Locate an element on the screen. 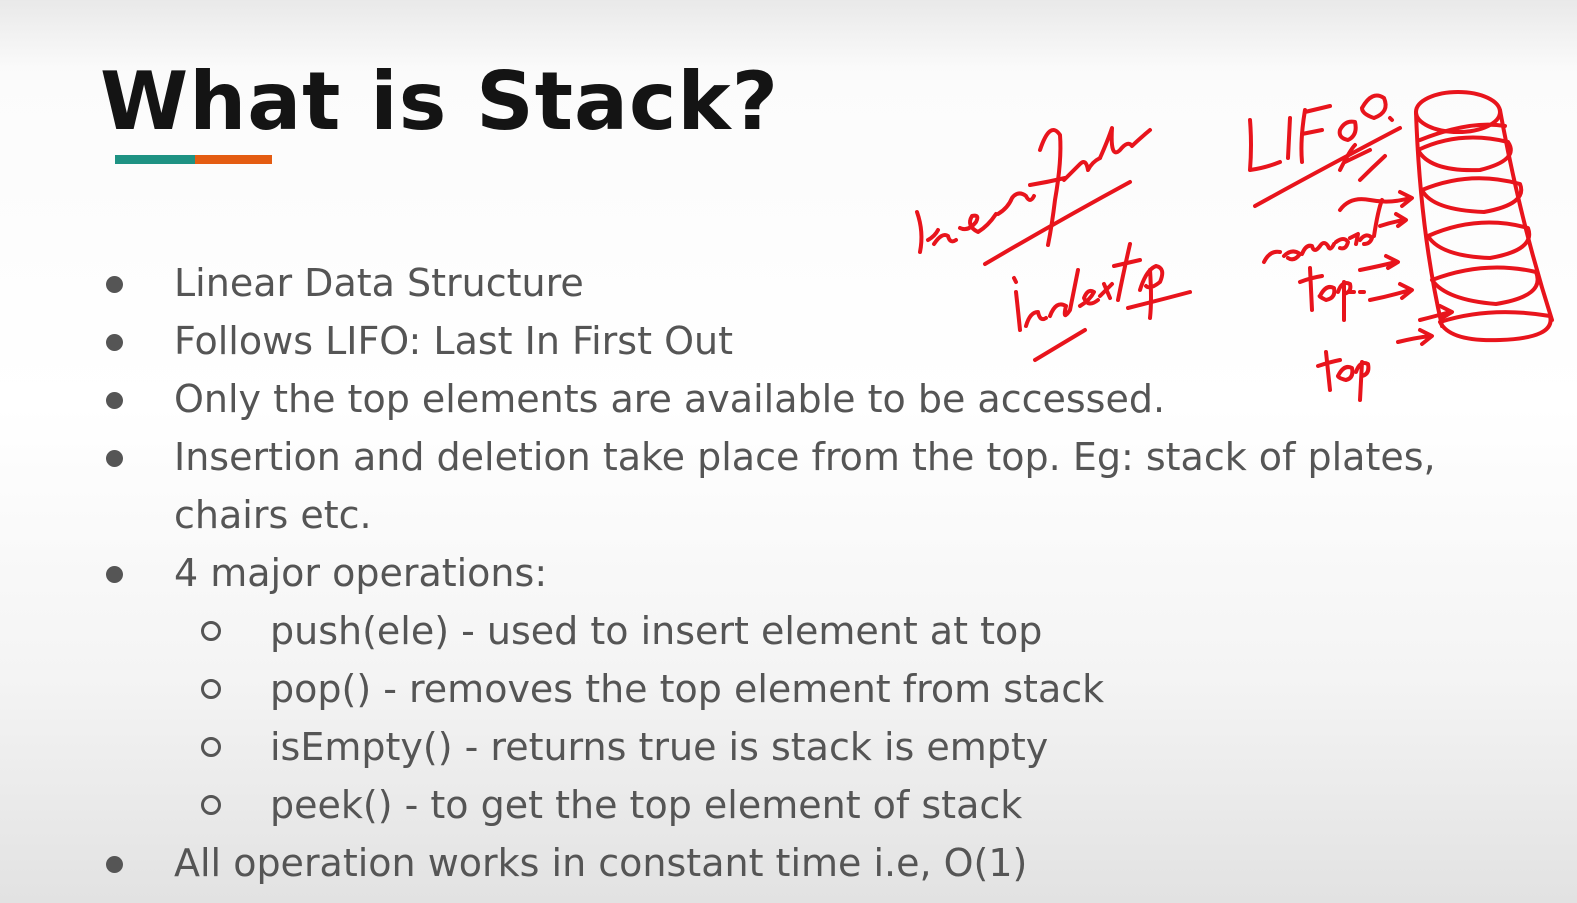 Image resolution: width=1577 pixels, height=903 pixels. note-removed is located at coordinates (1338, 227).